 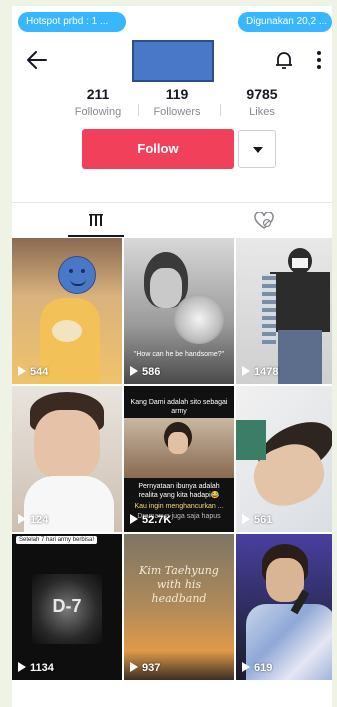 What do you see at coordinates (150, 520) in the screenshot?
I see `view-count: 52.7K` at bounding box center [150, 520].